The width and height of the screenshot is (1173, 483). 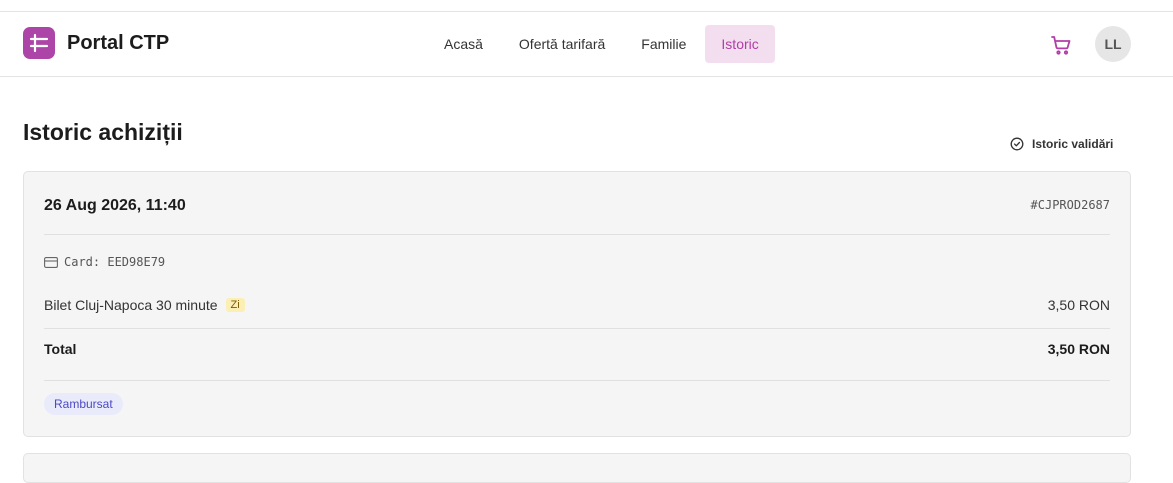 What do you see at coordinates (1113, 44) in the screenshot?
I see `user-avatar: LL` at bounding box center [1113, 44].